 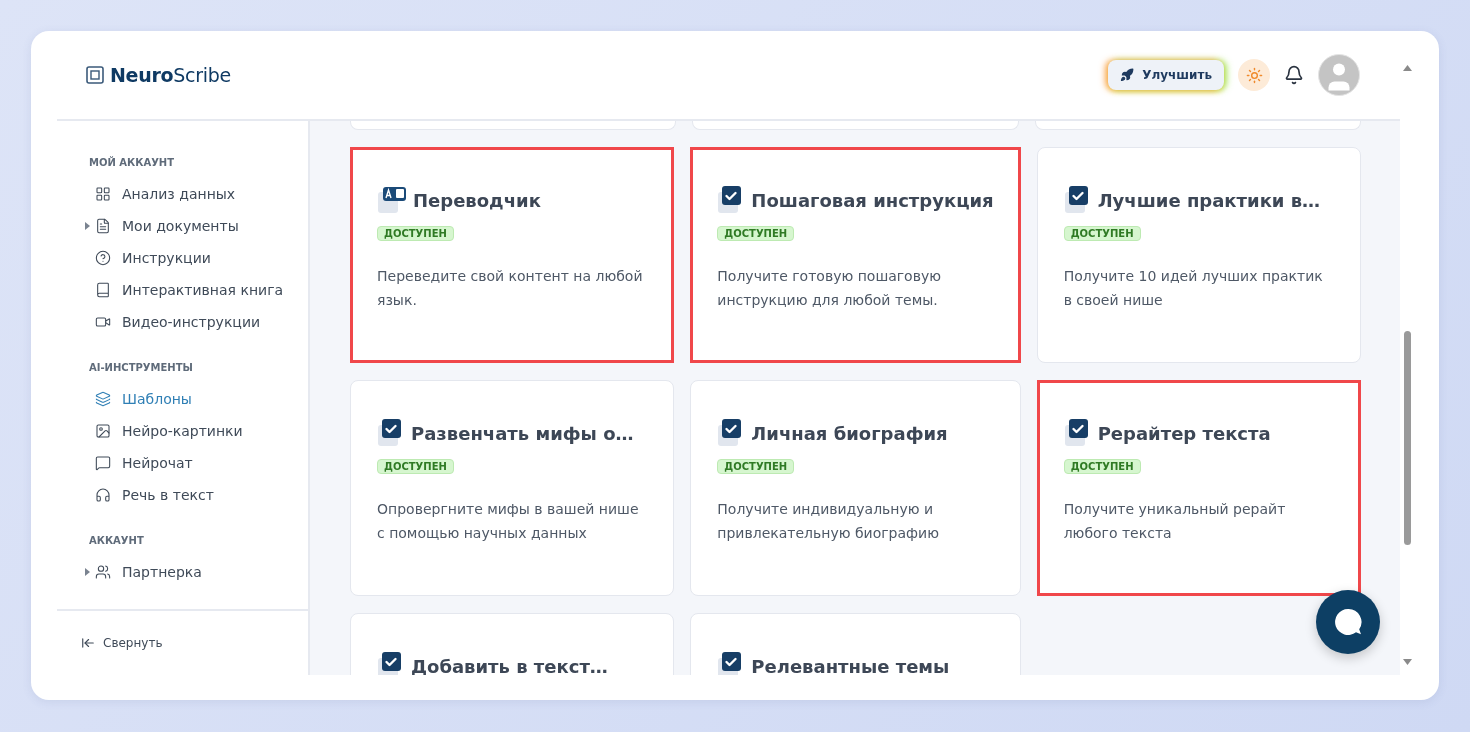 What do you see at coordinates (1407, 68) in the screenshot?
I see `scroll-up-icon` at bounding box center [1407, 68].